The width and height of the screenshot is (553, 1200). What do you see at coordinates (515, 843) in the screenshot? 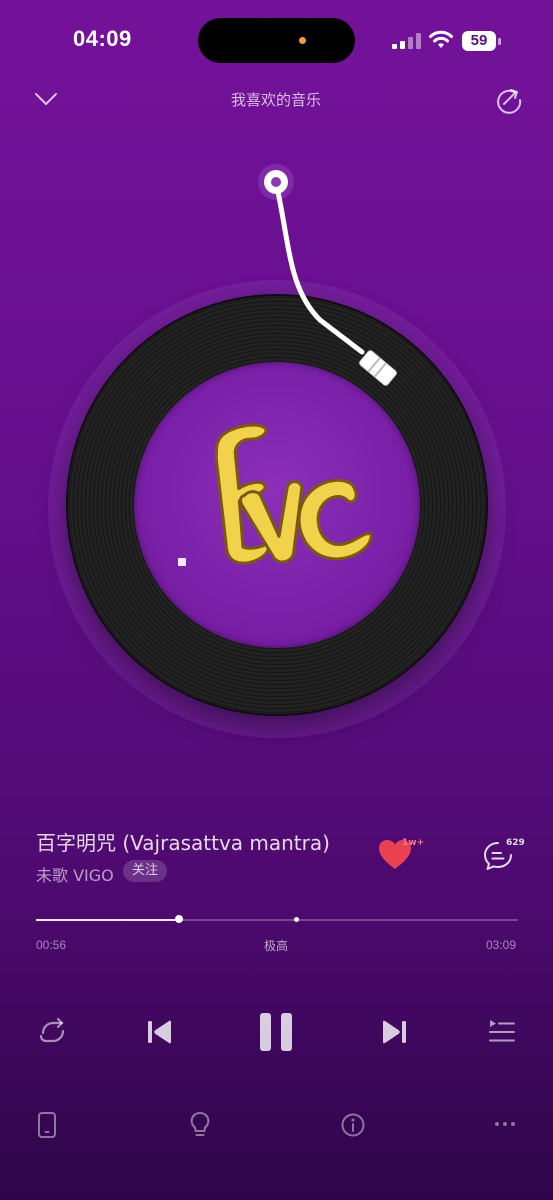
I see `comment-count: 629` at bounding box center [515, 843].